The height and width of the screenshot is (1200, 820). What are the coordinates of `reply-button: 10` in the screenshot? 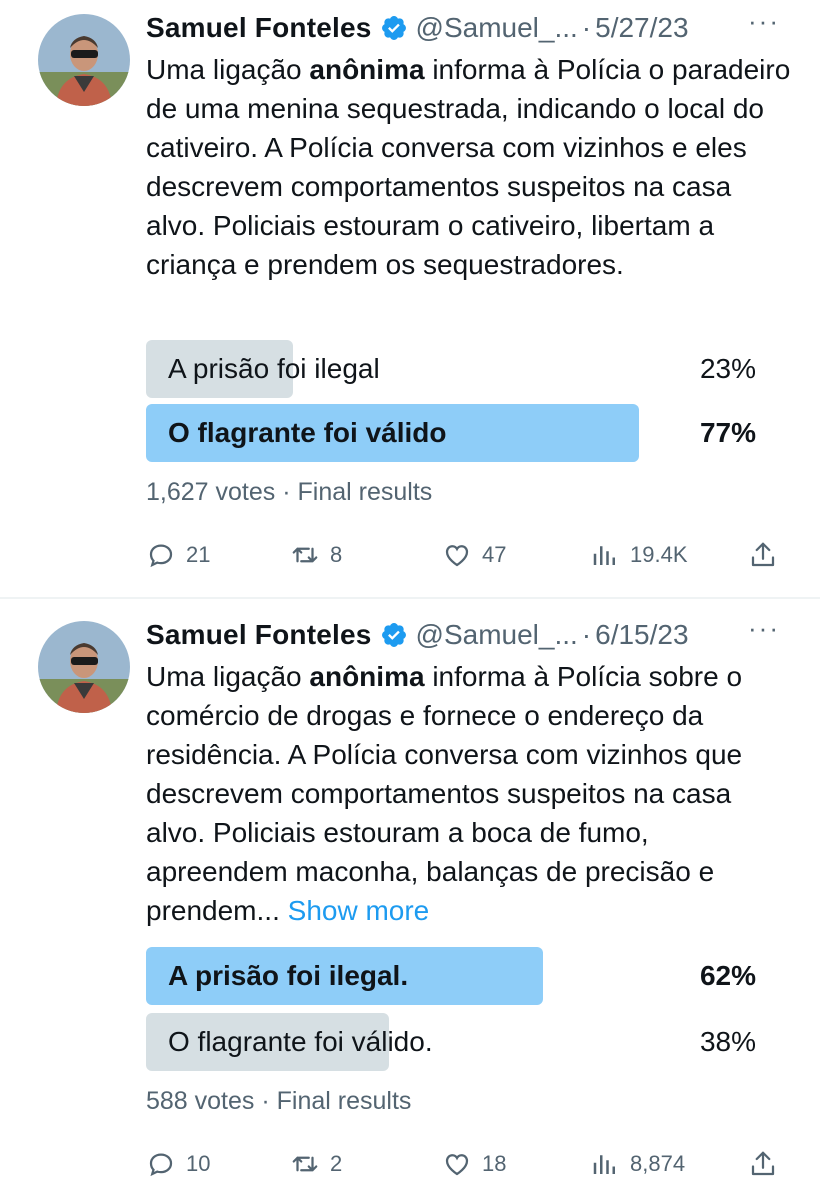 It's located at (178, 1164).